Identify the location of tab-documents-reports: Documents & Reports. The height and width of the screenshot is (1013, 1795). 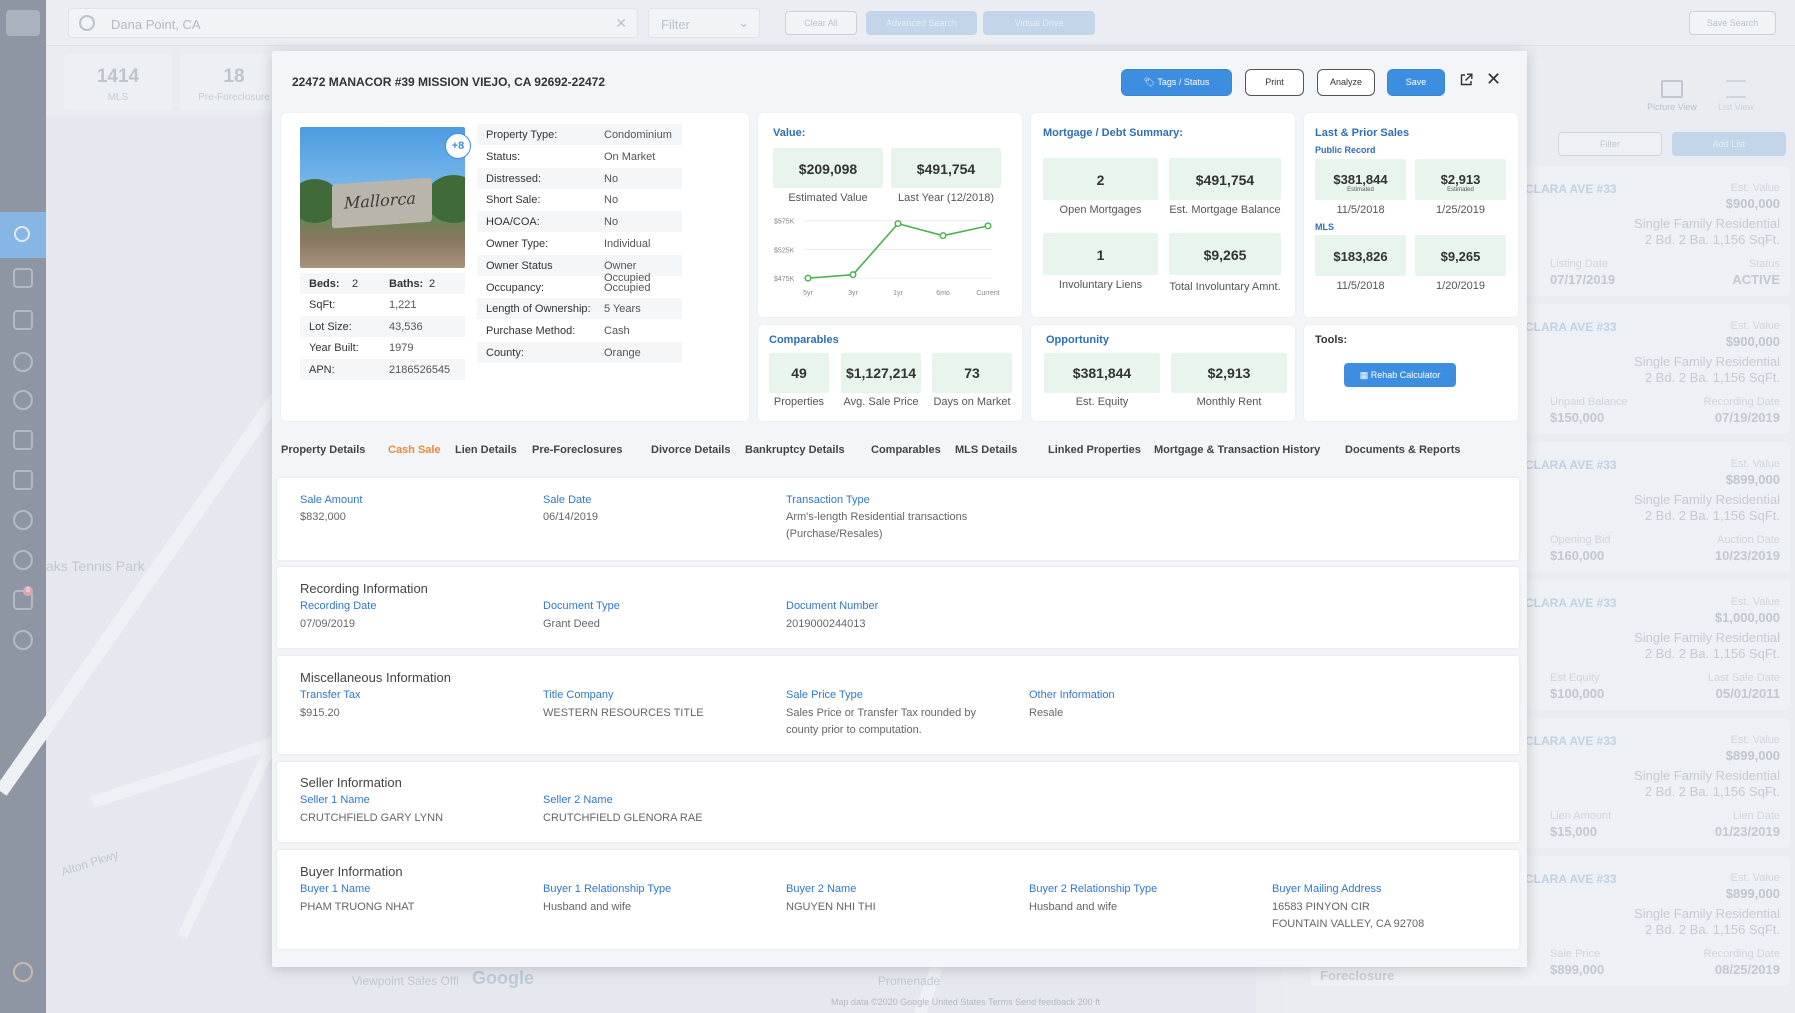
(1403, 450).